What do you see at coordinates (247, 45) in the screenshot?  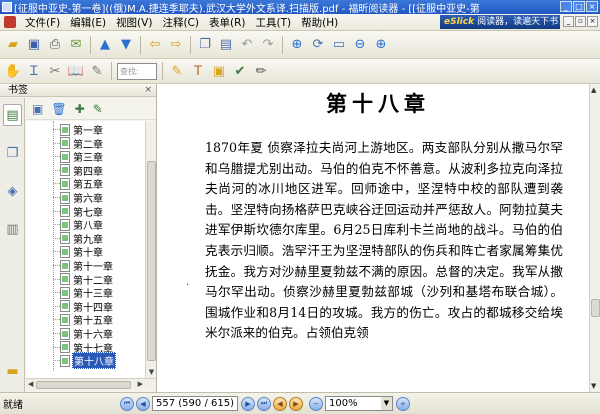 I see `undo-icon: ↶` at bounding box center [247, 45].